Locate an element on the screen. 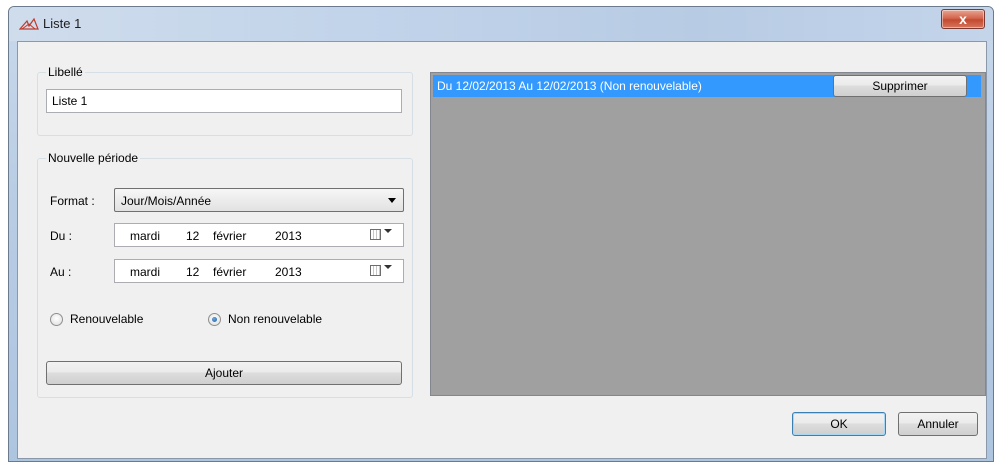  radio-renouvelable is located at coordinates (56, 319).